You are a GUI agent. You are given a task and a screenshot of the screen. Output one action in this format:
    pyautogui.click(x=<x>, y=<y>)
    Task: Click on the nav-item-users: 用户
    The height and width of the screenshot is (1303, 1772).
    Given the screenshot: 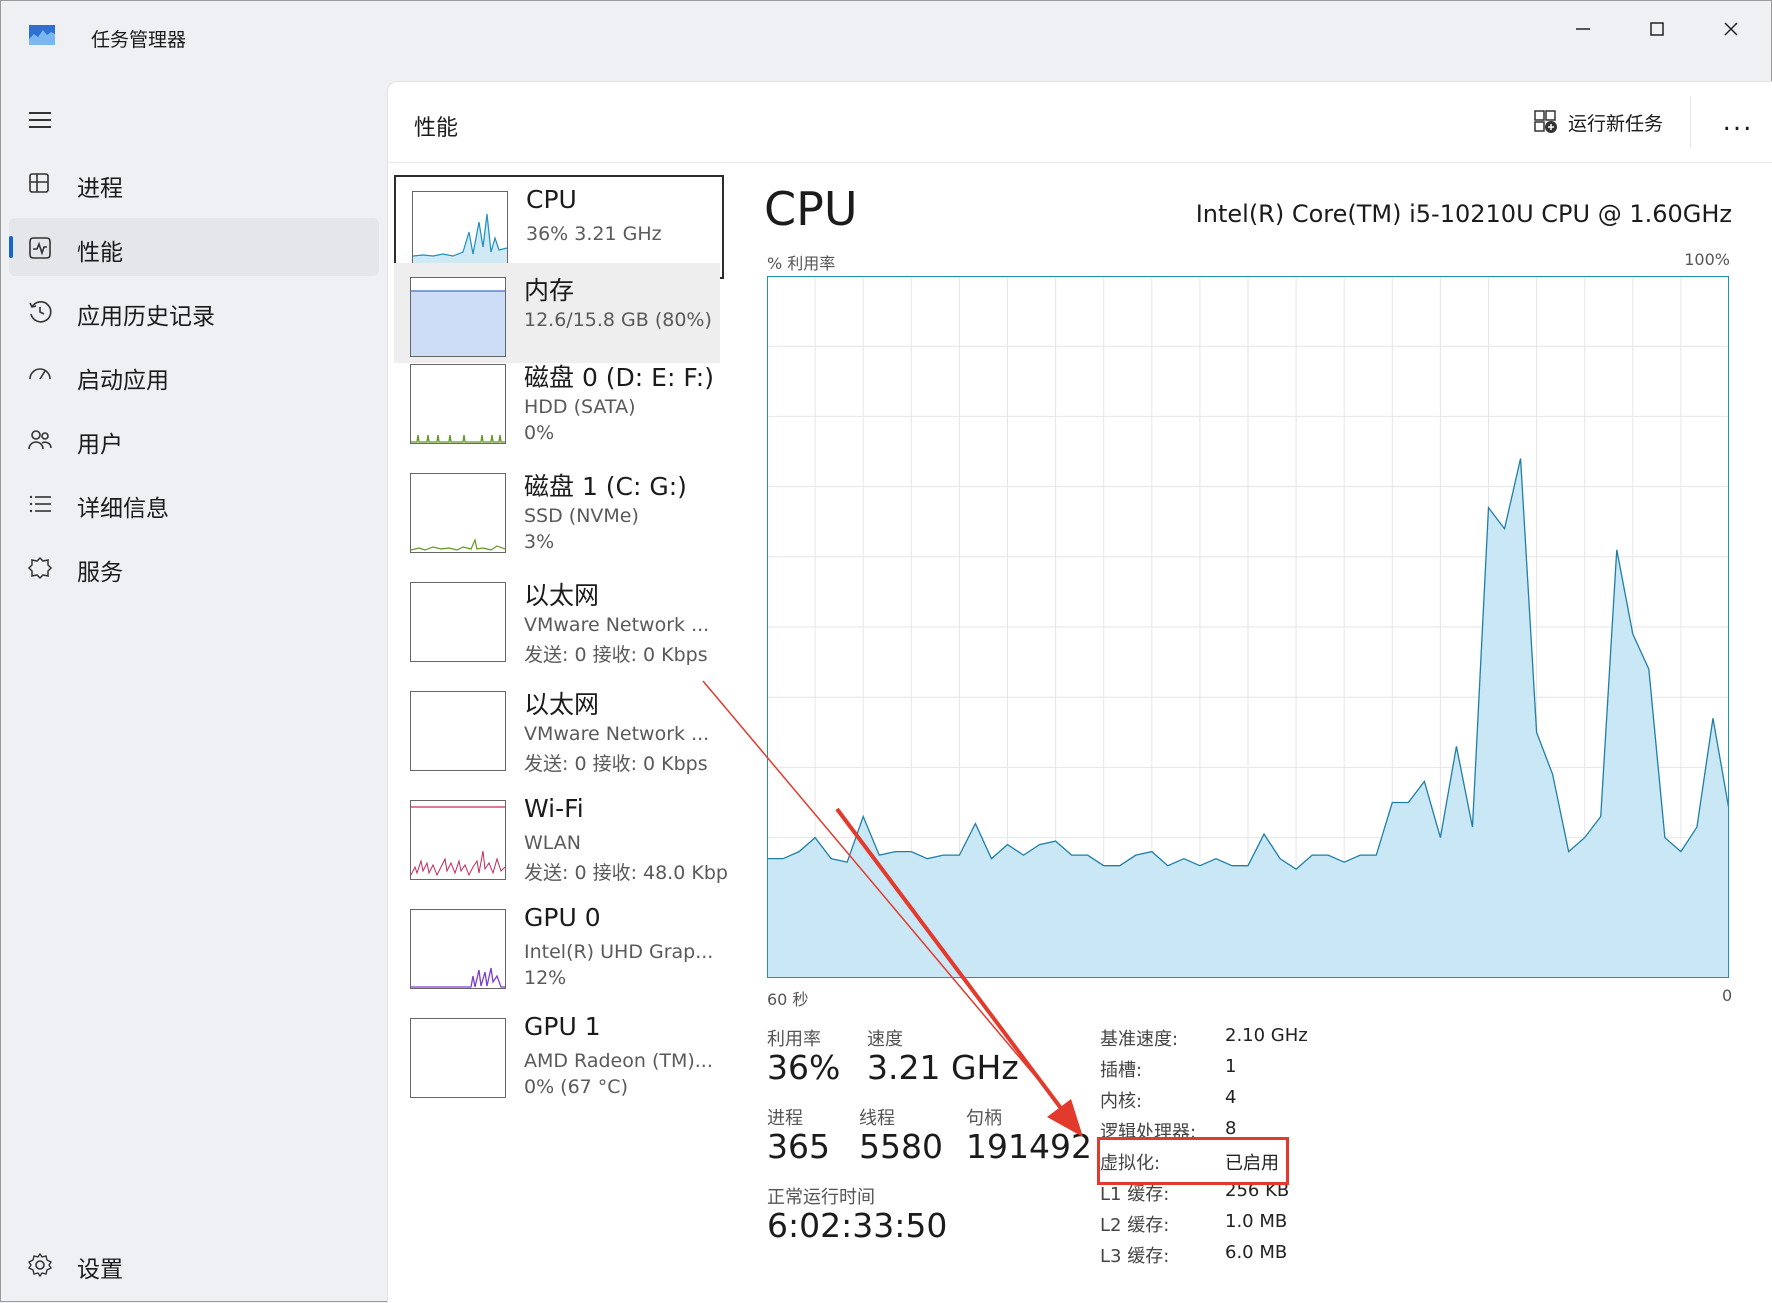 What is the action you would take?
    pyautogui.click(x=194, y=439)
    